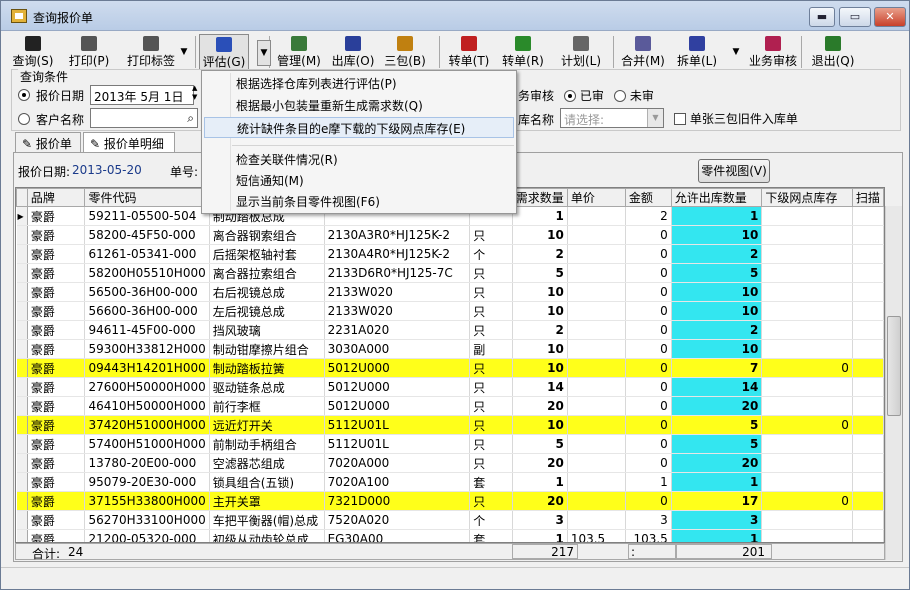 This screenshot has width=910, height=590. What do you see at coordinates (717, 216) in the screenshot?
I see `cell-allow: 1` at bounding box center [717, 216].